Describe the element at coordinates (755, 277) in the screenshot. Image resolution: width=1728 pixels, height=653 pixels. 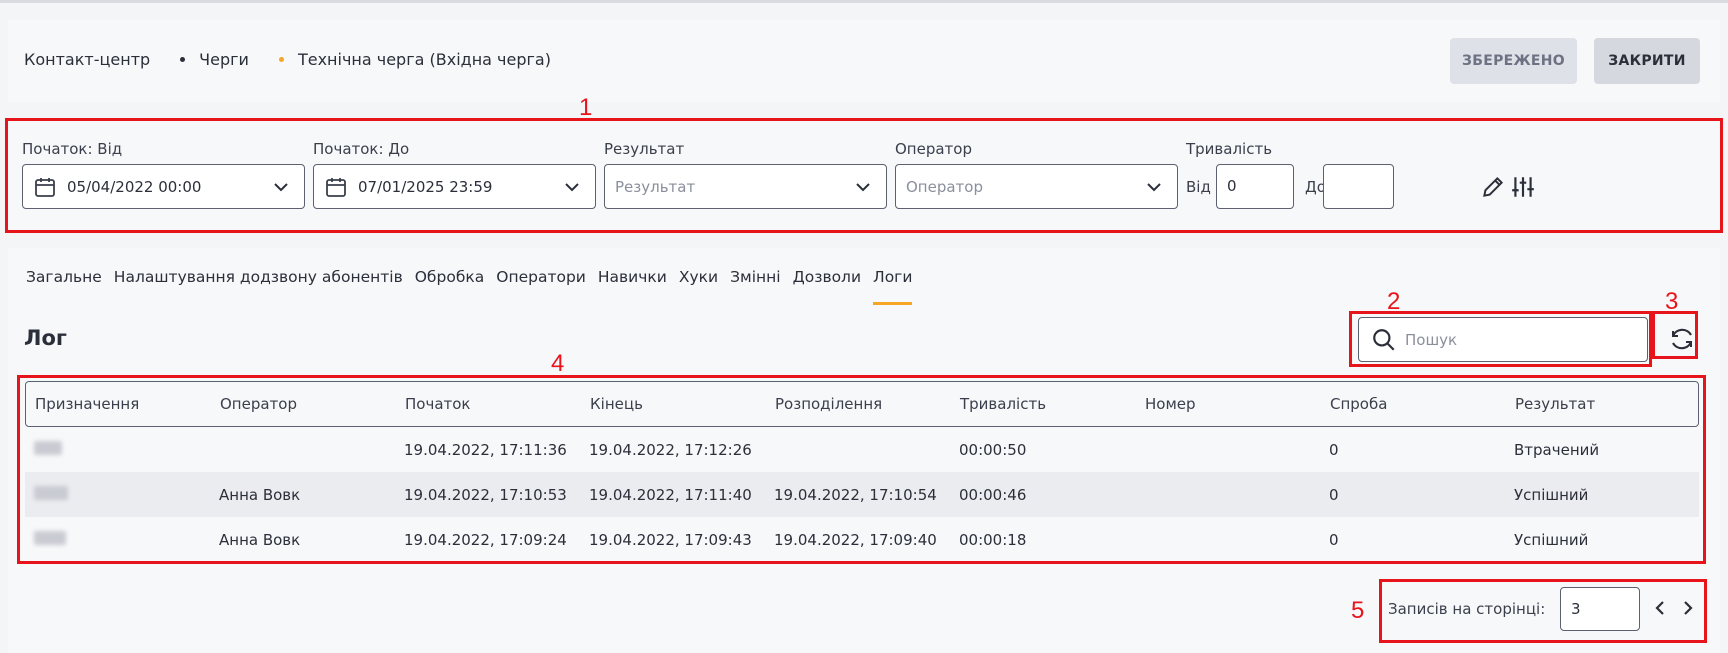
I see `tab-variables: Змінні` at that location.